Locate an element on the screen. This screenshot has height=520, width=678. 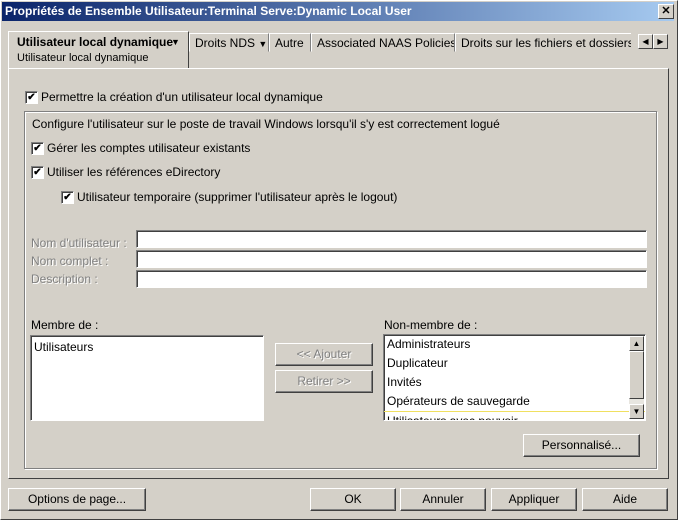
manage-accounts-checkbox: ✔ is located at coordinates (37, 148).